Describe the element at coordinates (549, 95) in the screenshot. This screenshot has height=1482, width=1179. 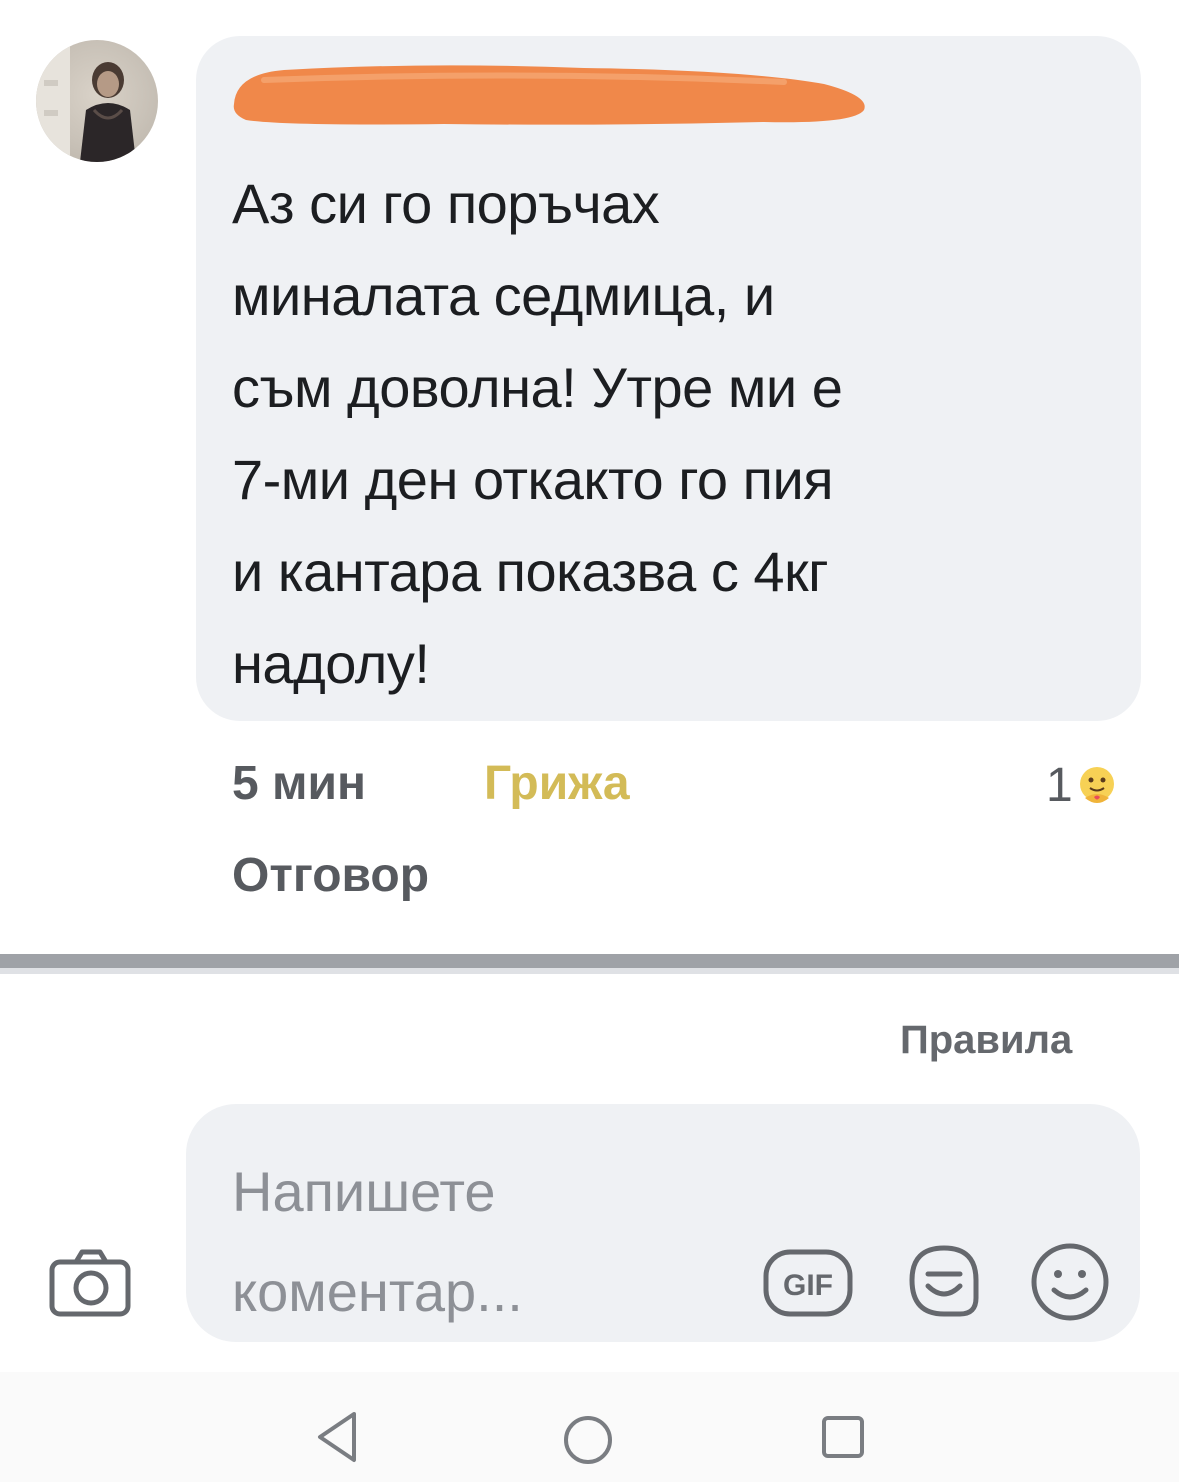
I see `redacted-name-scribble` at that location.